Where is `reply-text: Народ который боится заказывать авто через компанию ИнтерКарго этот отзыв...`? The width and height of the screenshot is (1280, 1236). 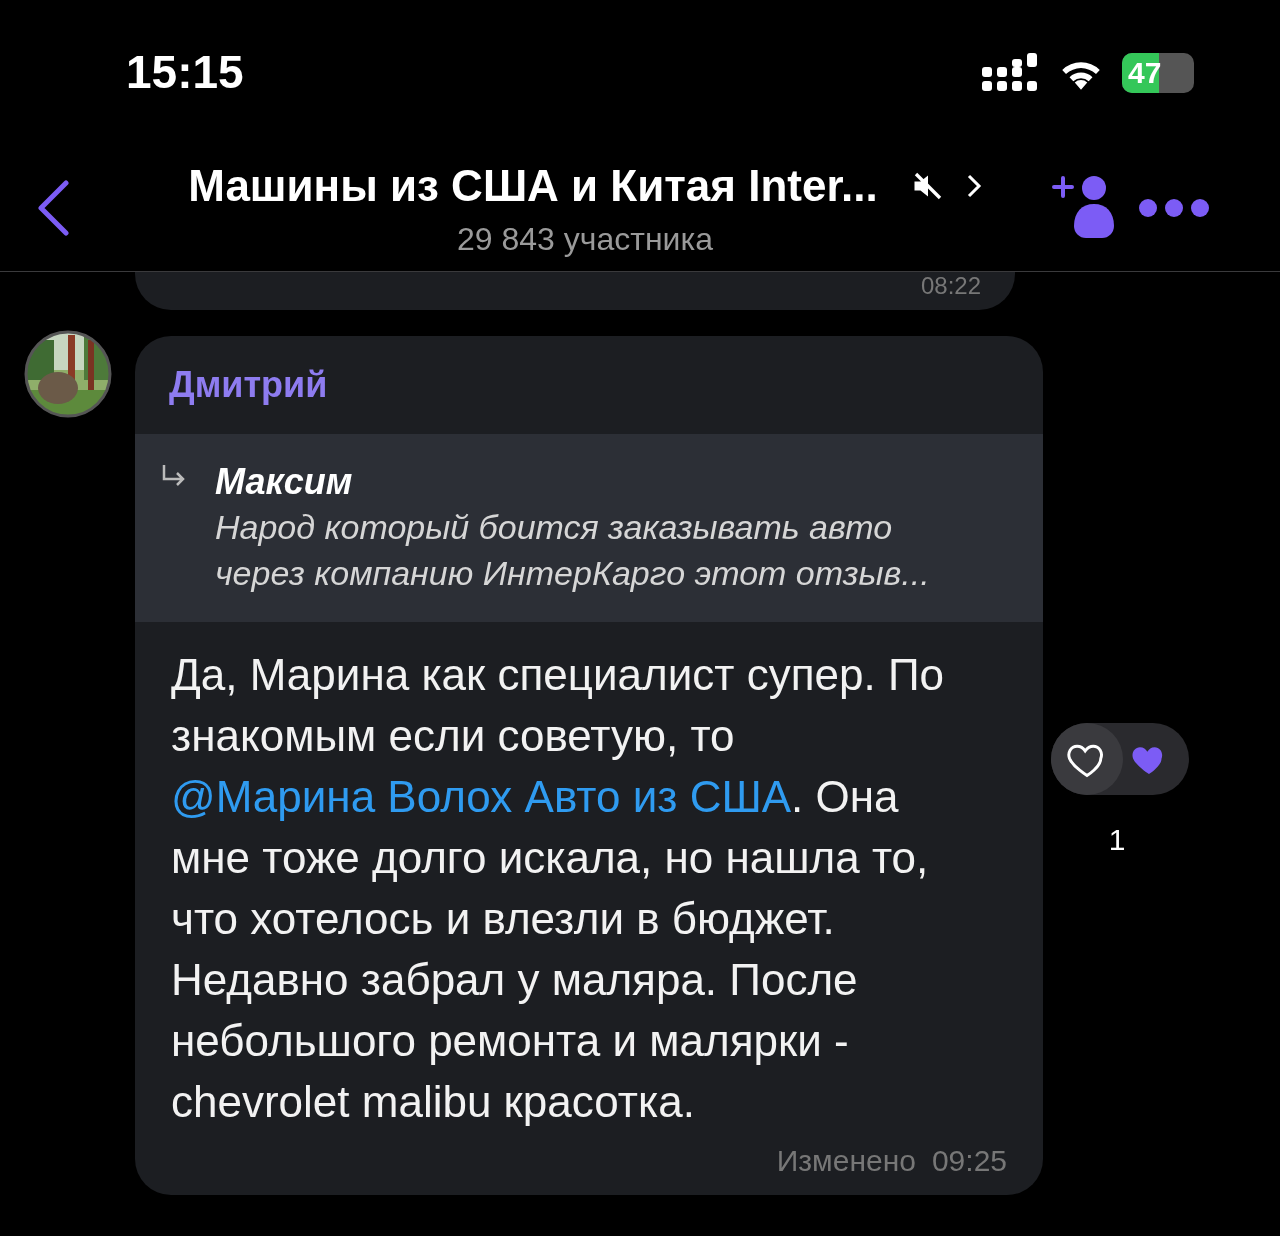 reply-text: Народ который боится заказывать авто через компанию ИнтерКарго этот отзыв... is located at coordinates (573, 550).